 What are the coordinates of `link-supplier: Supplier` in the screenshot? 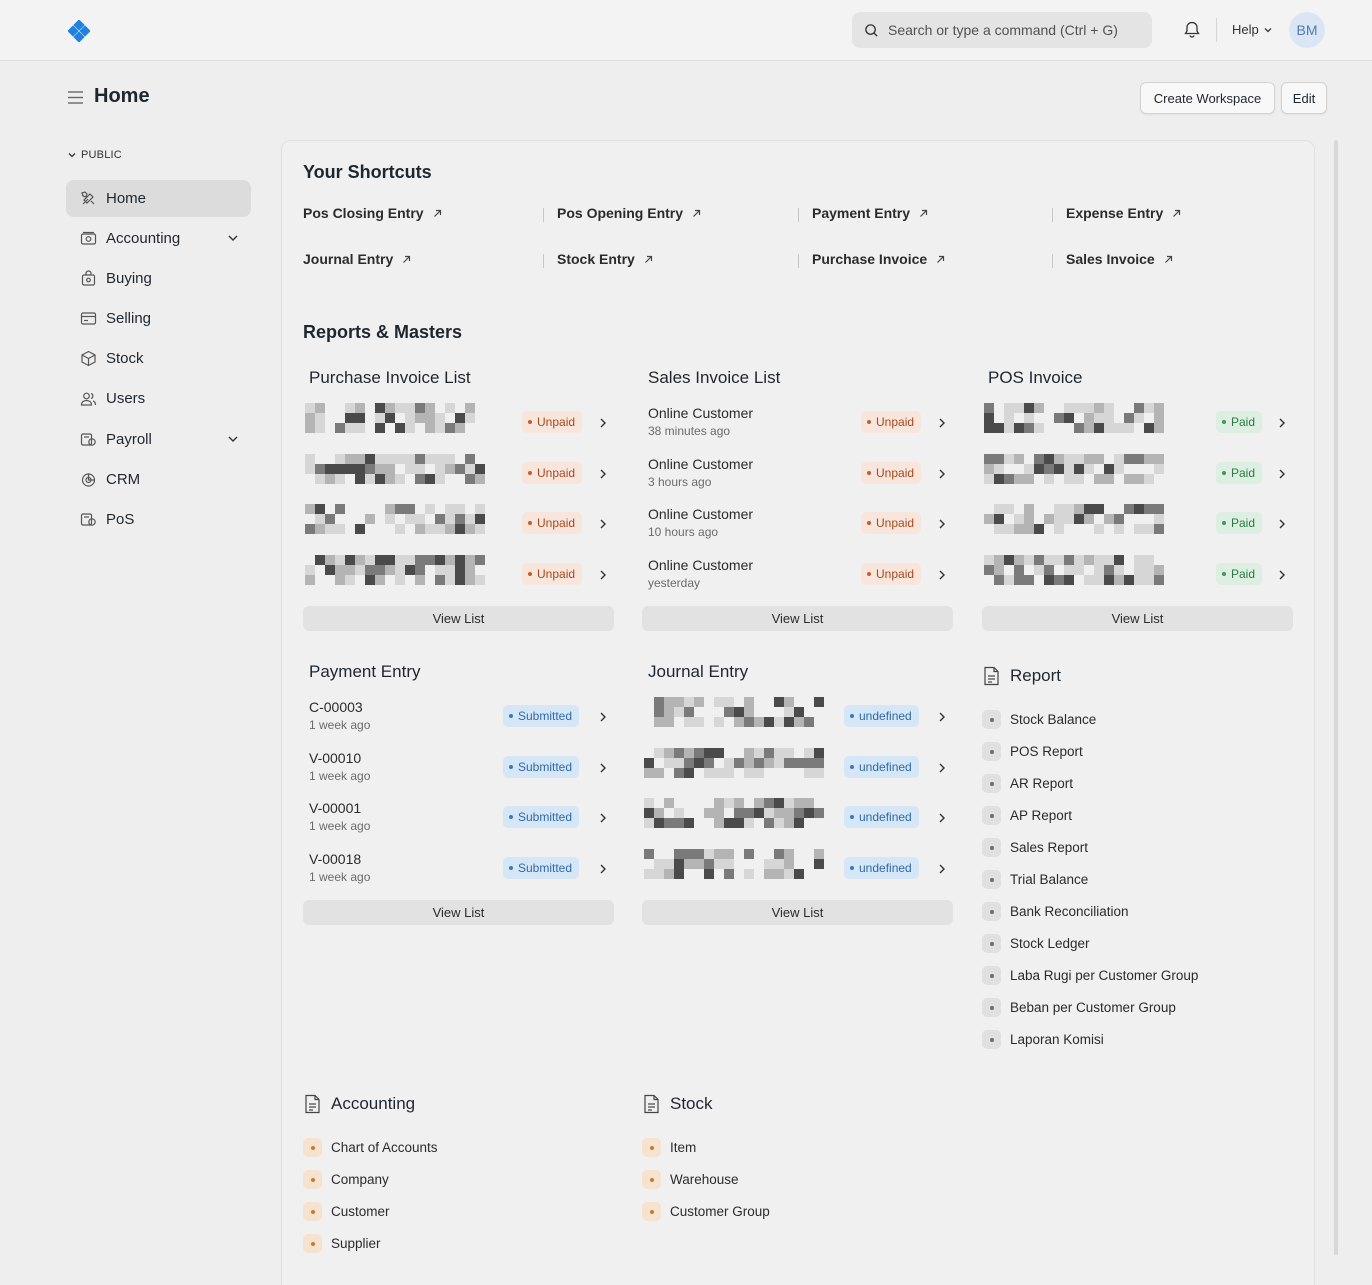 It's located at (342, 1243).